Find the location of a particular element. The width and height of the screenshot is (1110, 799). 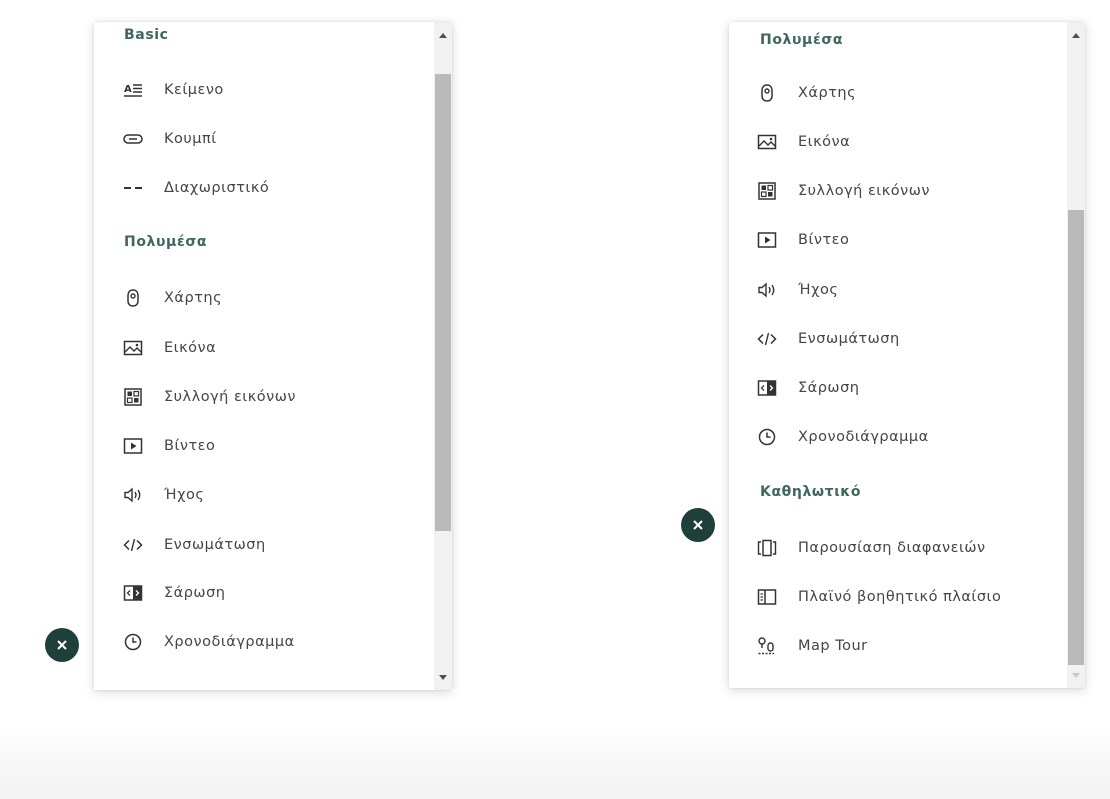

button-icon is located at coordinates (133, 139).